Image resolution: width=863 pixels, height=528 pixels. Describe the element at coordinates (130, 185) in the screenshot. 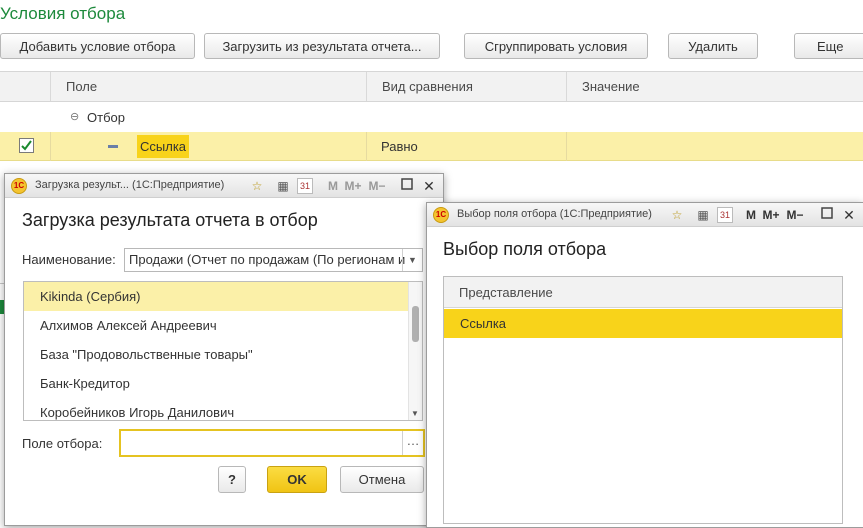

I see `dialog-window-title: Загрузка результ... (1С:Предприятие)` at that location.